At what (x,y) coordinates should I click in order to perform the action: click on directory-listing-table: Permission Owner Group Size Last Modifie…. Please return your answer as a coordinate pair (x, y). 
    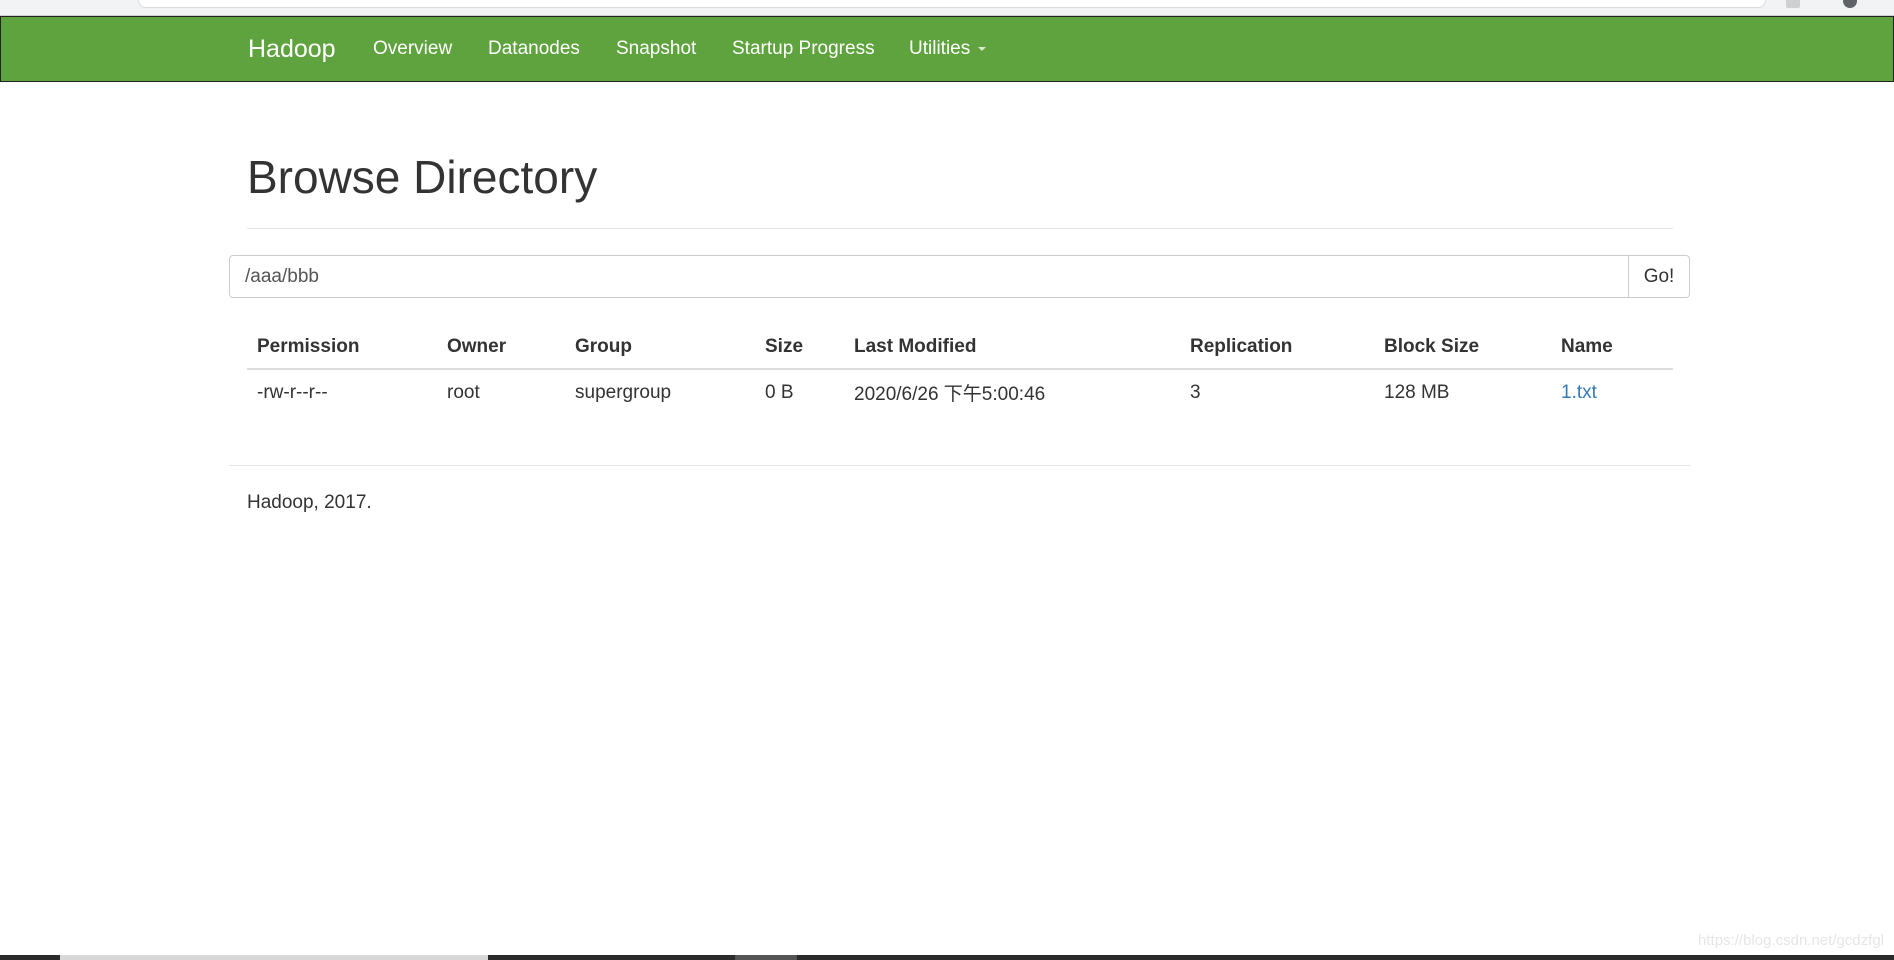
    Looking at the image, I should click on (960, 370).